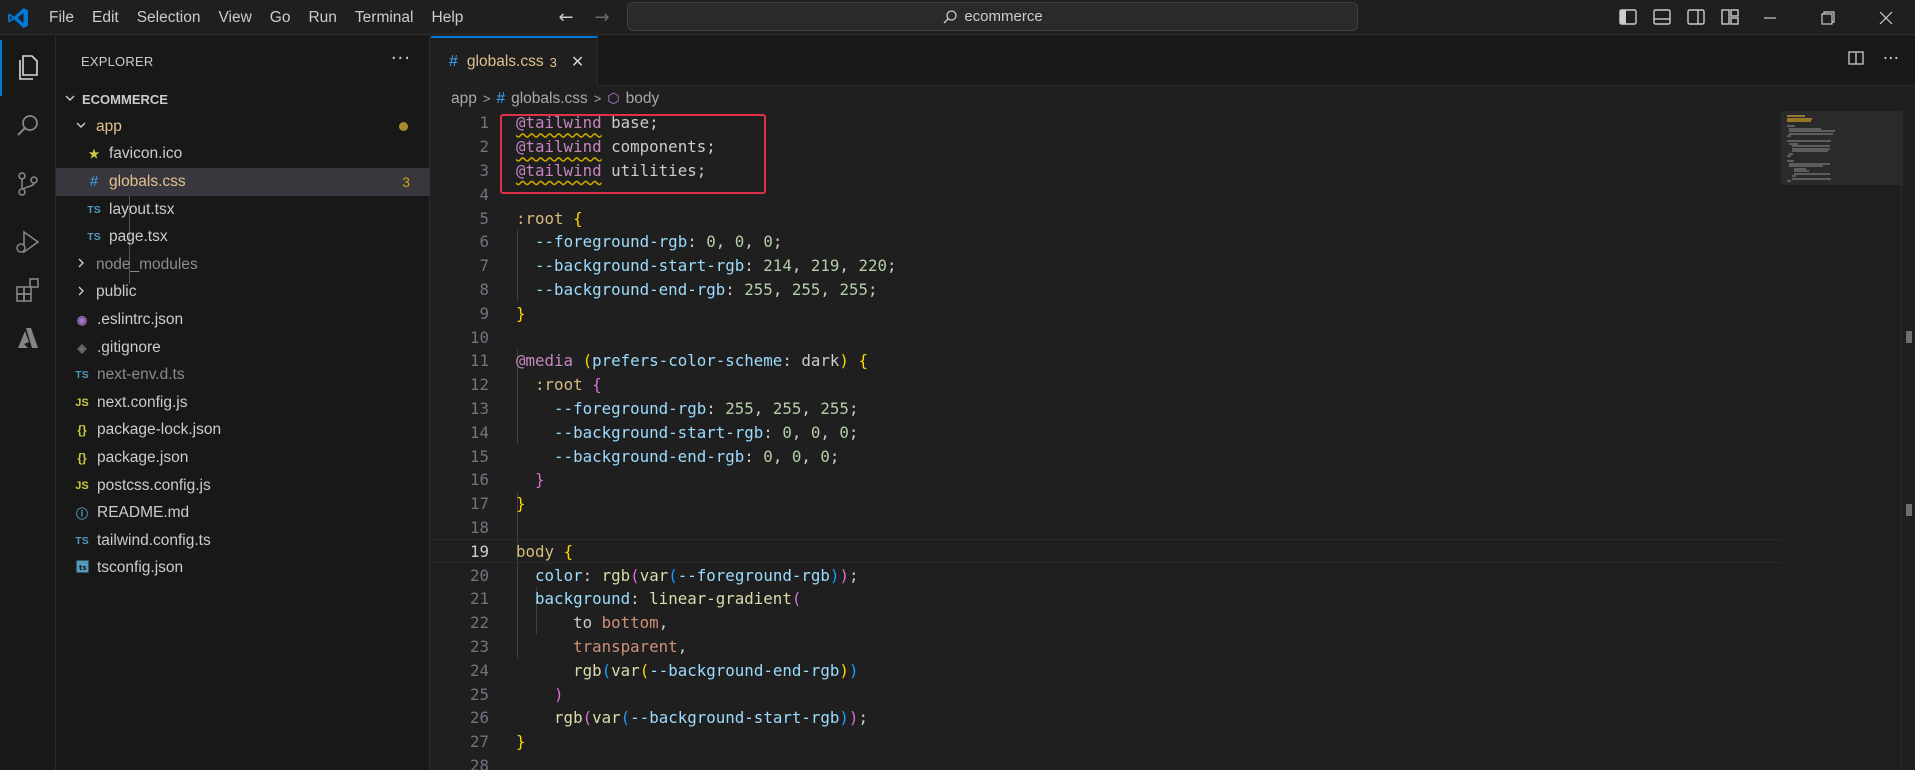 The image size is (1915, 770). Describe the element at coordinates (1696, 17) in the screenshot. I see `toggle-secondary-sidebar-icon` at that location.